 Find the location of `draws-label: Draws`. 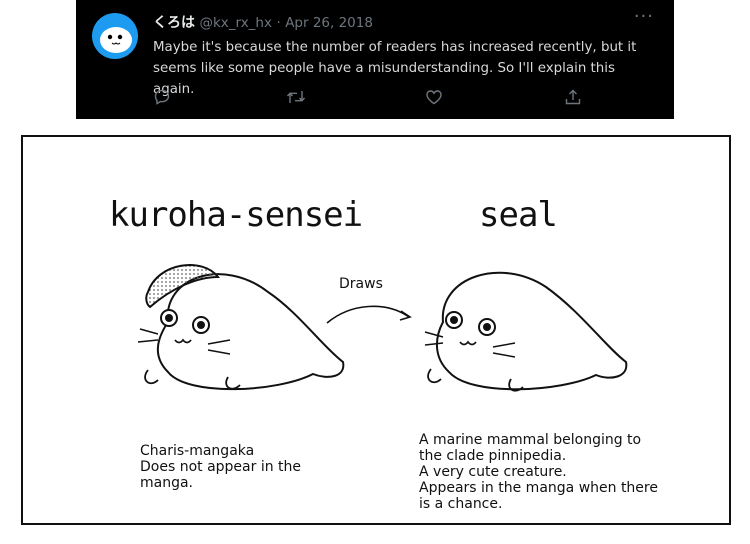

draws-label: Draws is located at coordinates (361, 284).